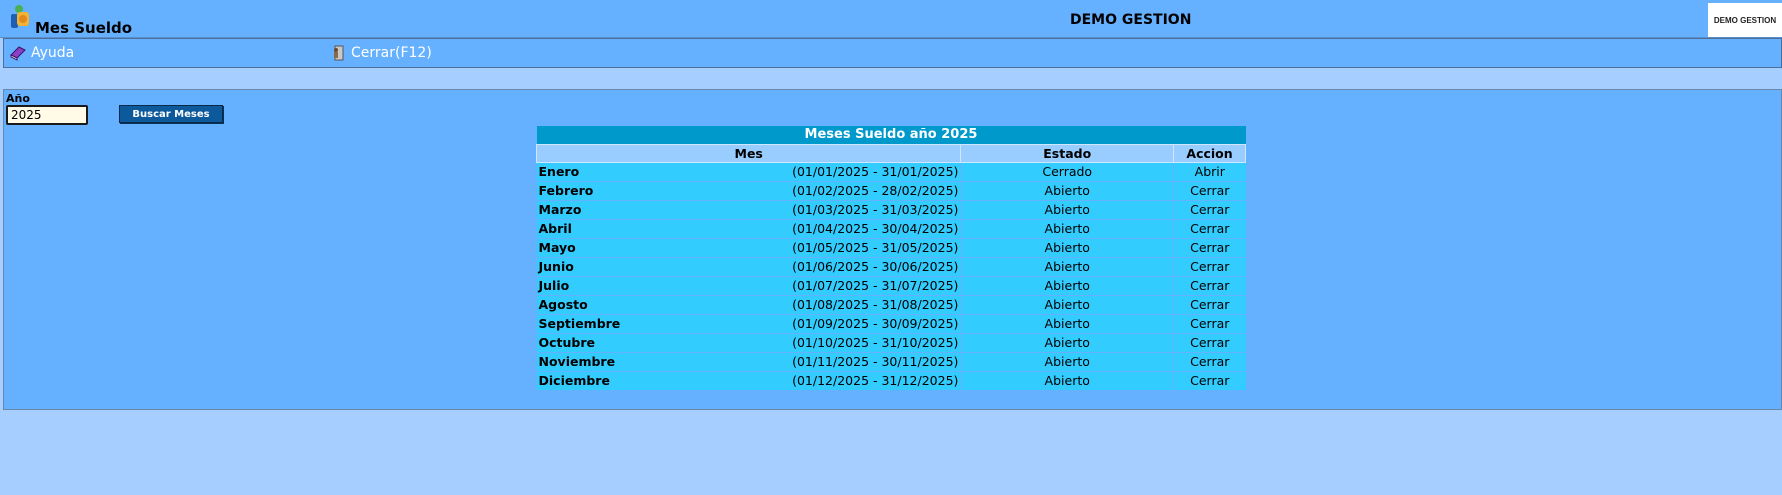 This screenshot has width=1782, height=495. I want to click on month-name: Abril, so click(555, 228).